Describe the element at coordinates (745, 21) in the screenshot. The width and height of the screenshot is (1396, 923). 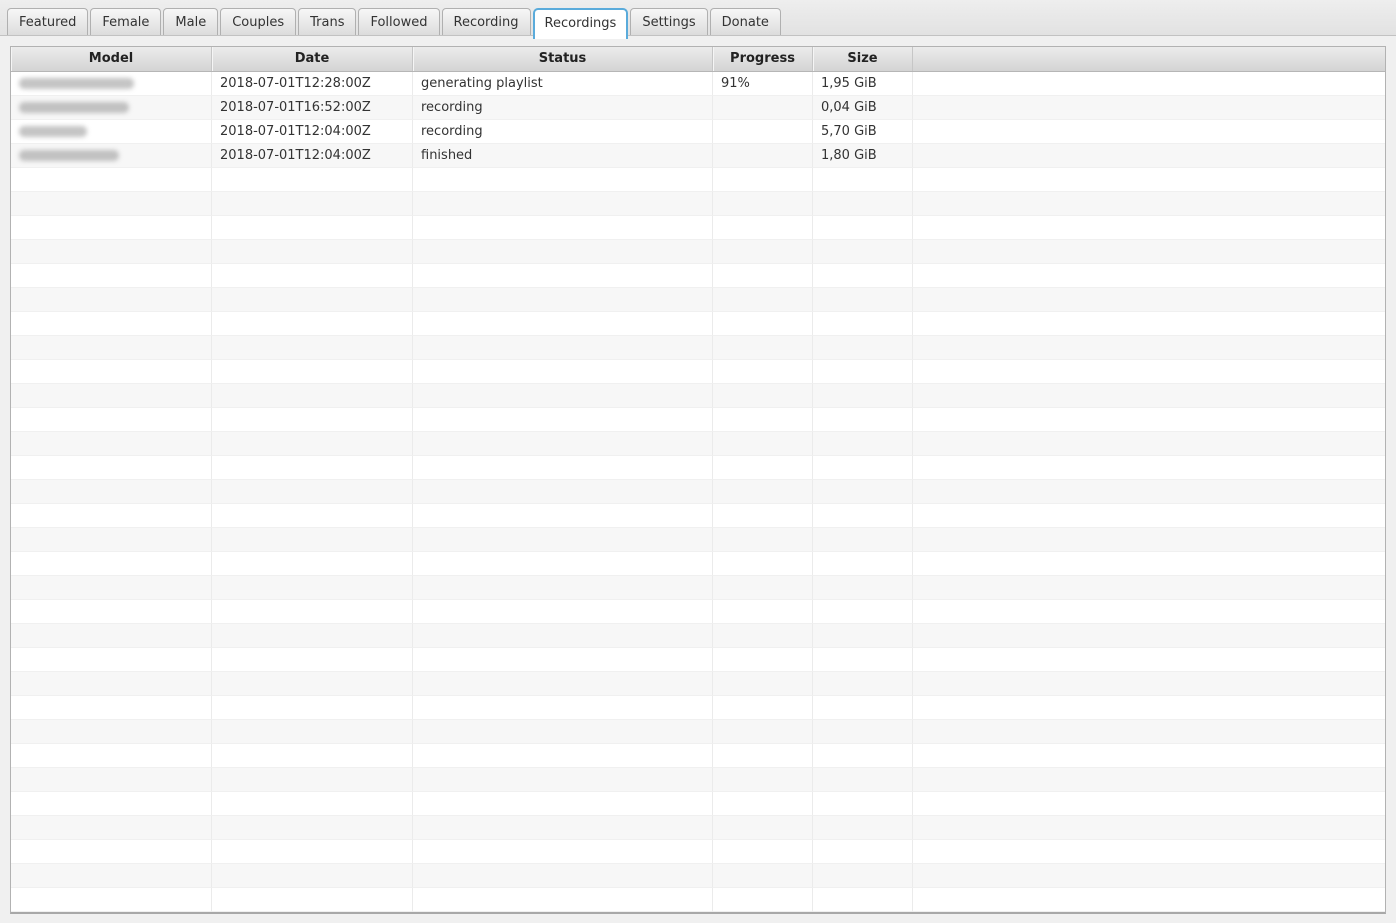
I see `tab-donate: Donate` at that location.